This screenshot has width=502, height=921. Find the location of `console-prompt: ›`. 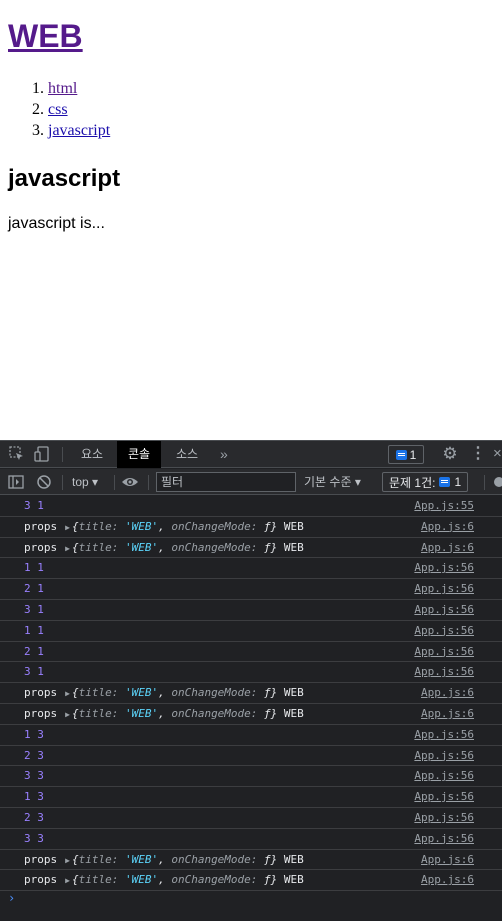

console-prompt: › is located at coordinates (251, 899).